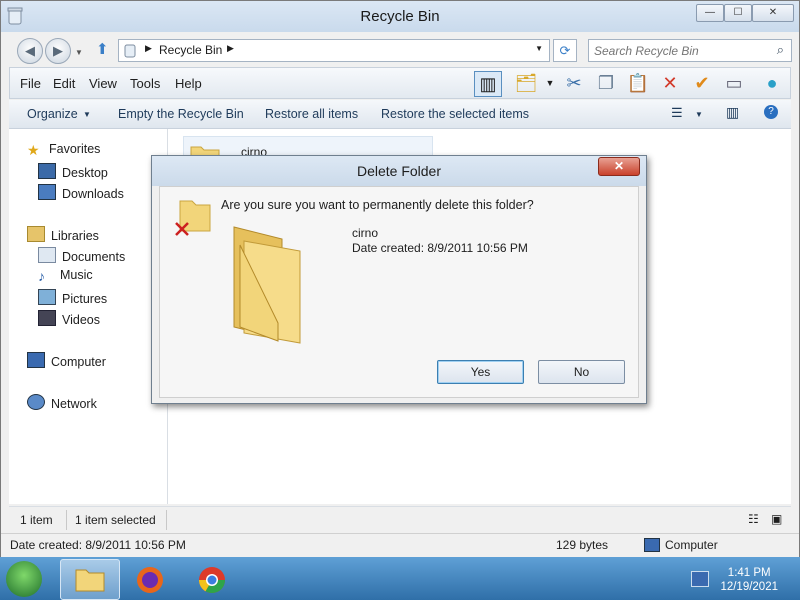 The width and height of the screenshot is (800, 600). I want to click on computer-icon, so click(652, 545).